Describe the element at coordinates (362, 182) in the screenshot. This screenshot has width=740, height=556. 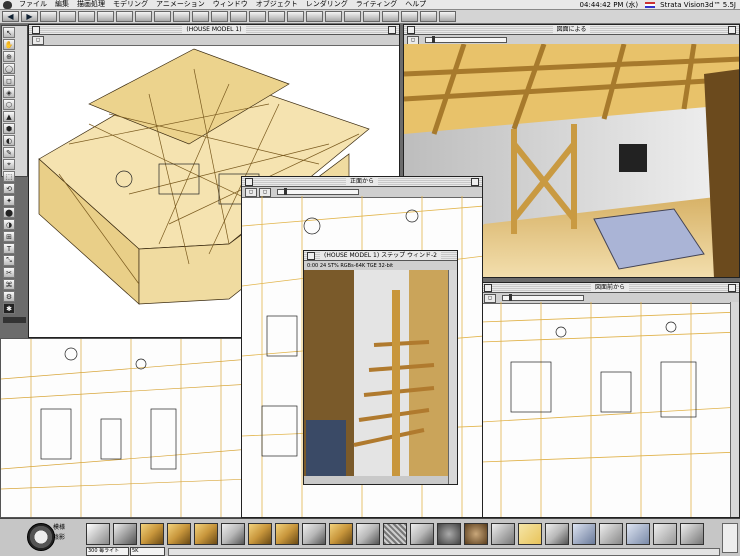
I see `front-view-titlebar: 正面から` at that location.